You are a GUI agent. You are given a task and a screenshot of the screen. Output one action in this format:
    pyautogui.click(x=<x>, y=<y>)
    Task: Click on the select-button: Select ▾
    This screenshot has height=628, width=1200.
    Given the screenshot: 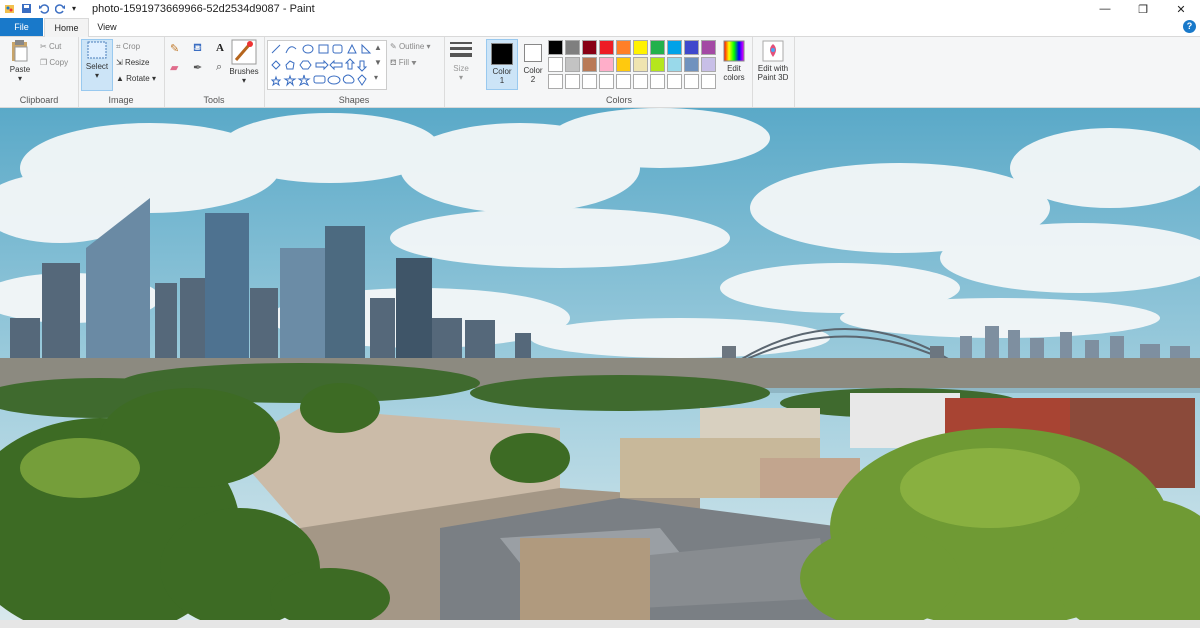 What is the action you would take?
    pyautogui.click(x=97, y=65)
    